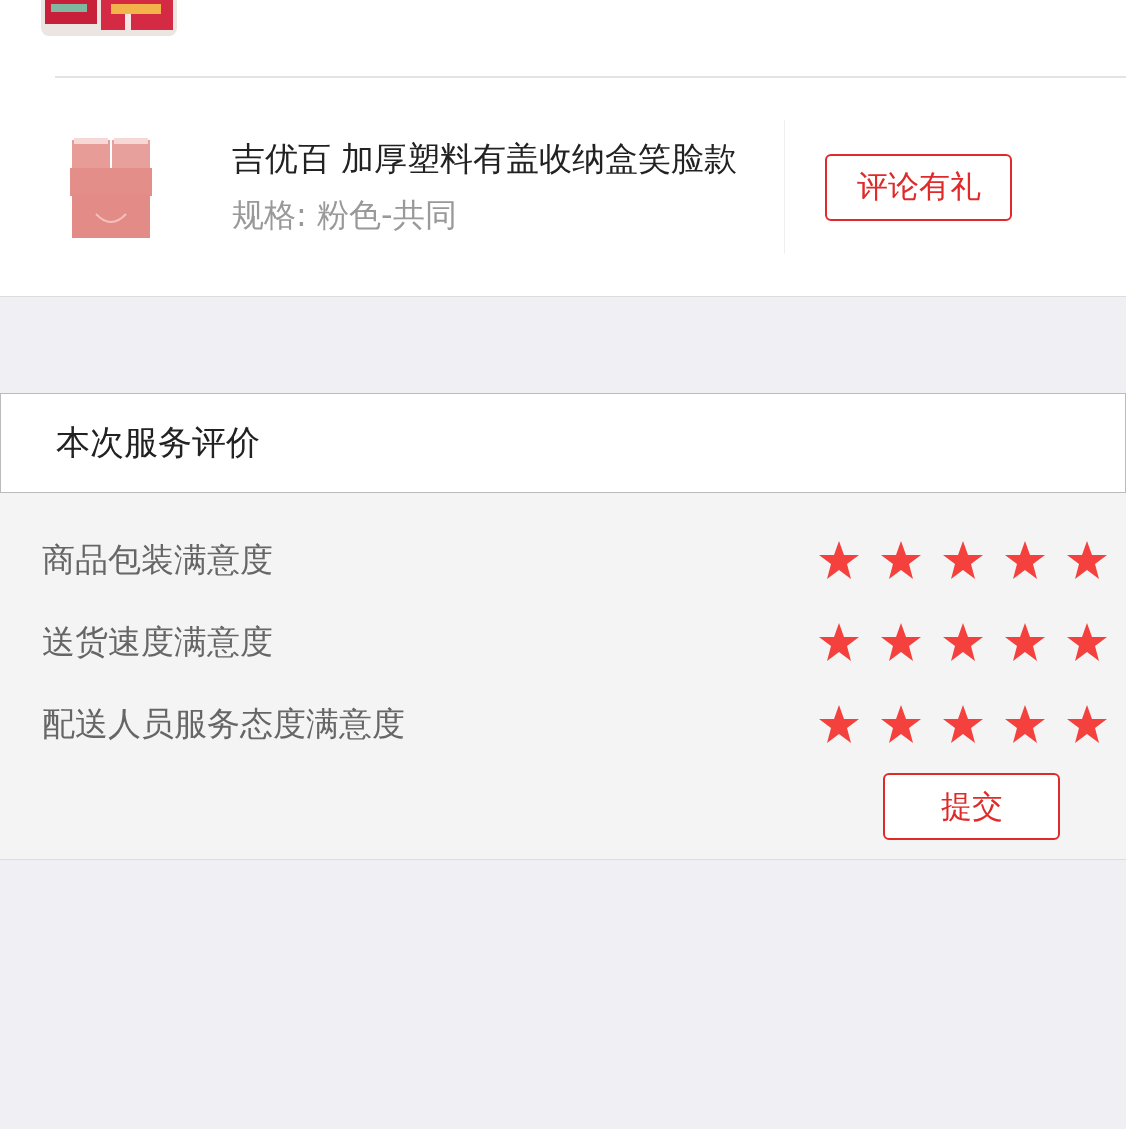 The height and width of the screenshot is (1129, 1126). Describe the element at coordinates (971, 806) in the screenshot. I see `submit-button: 提交` at that location.